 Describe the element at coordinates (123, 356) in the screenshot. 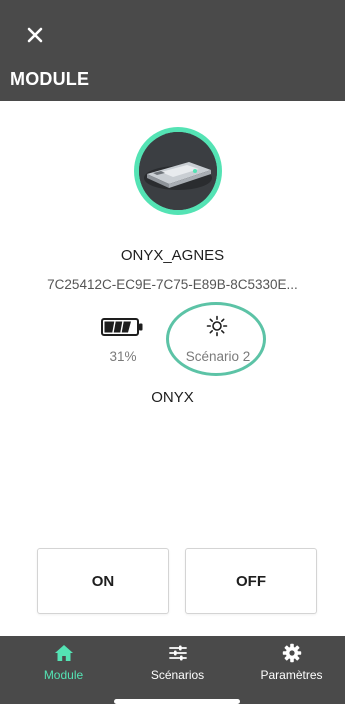

I see `battery-value: 31%` at that location.